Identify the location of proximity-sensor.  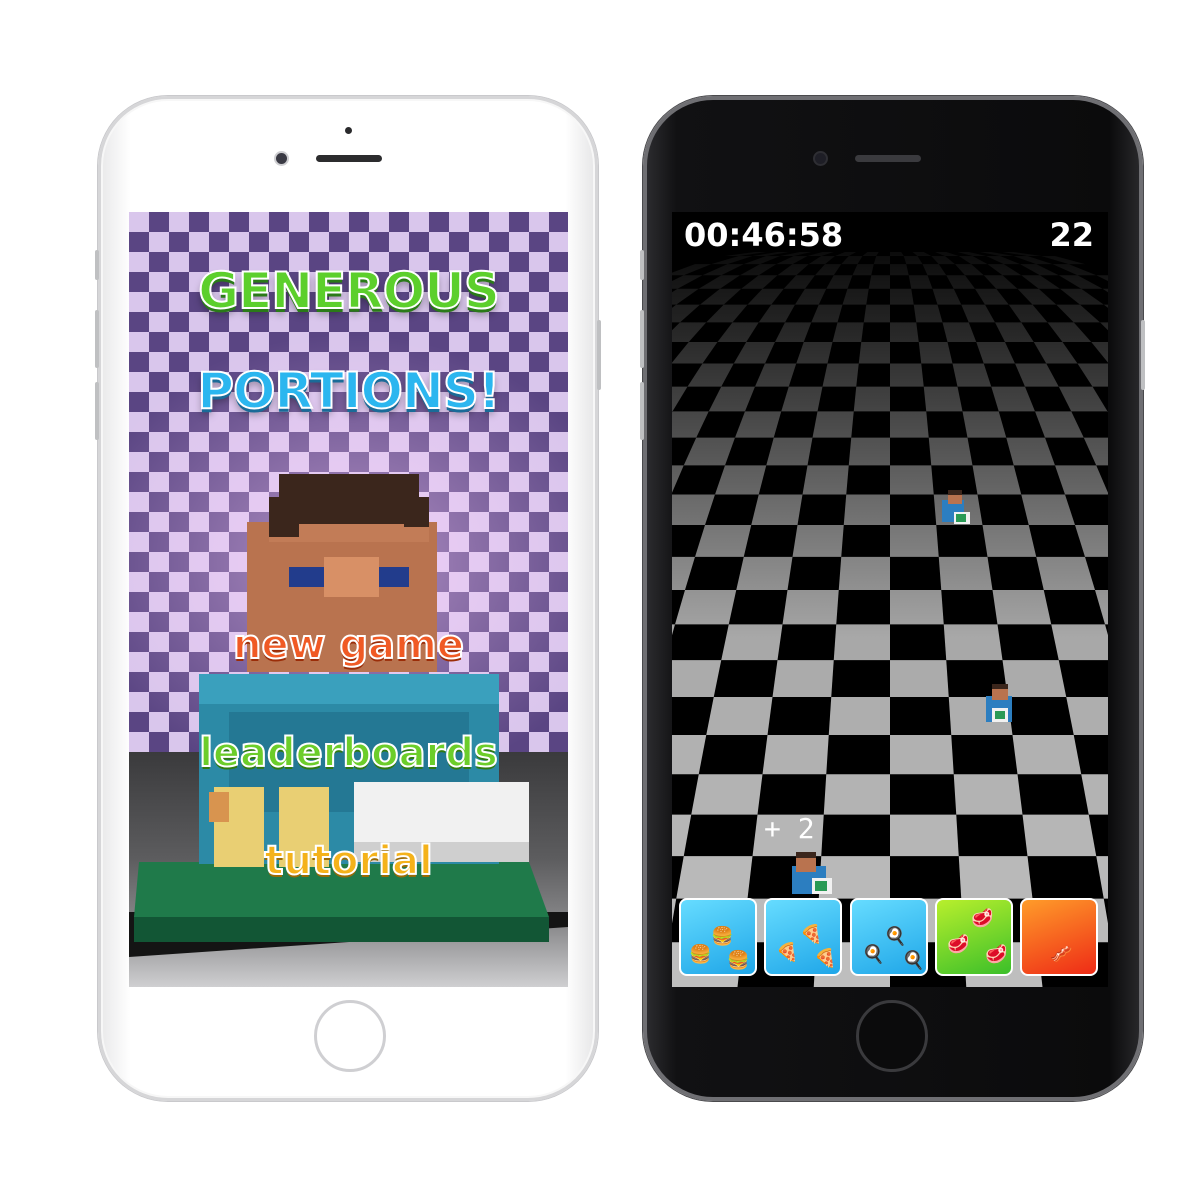
(348, 130).